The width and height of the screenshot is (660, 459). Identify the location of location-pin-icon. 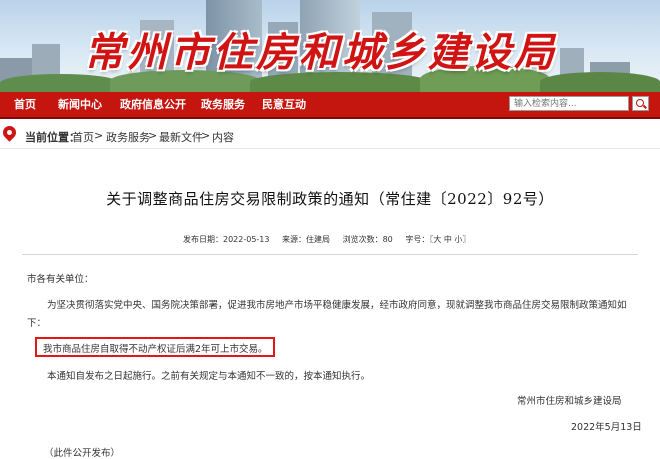
(9, 132).